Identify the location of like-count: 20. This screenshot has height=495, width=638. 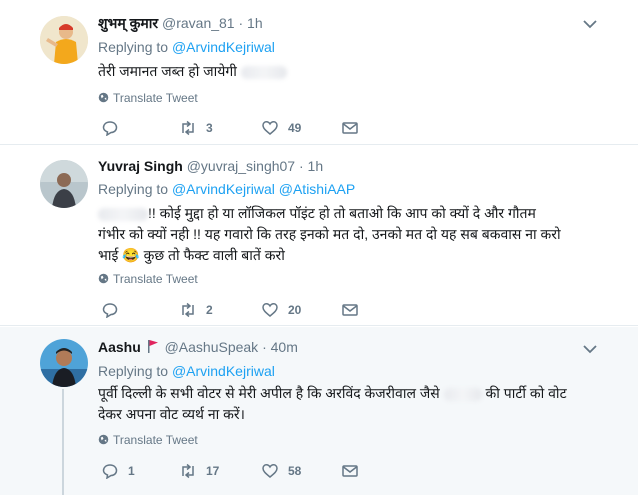
(295, 310).